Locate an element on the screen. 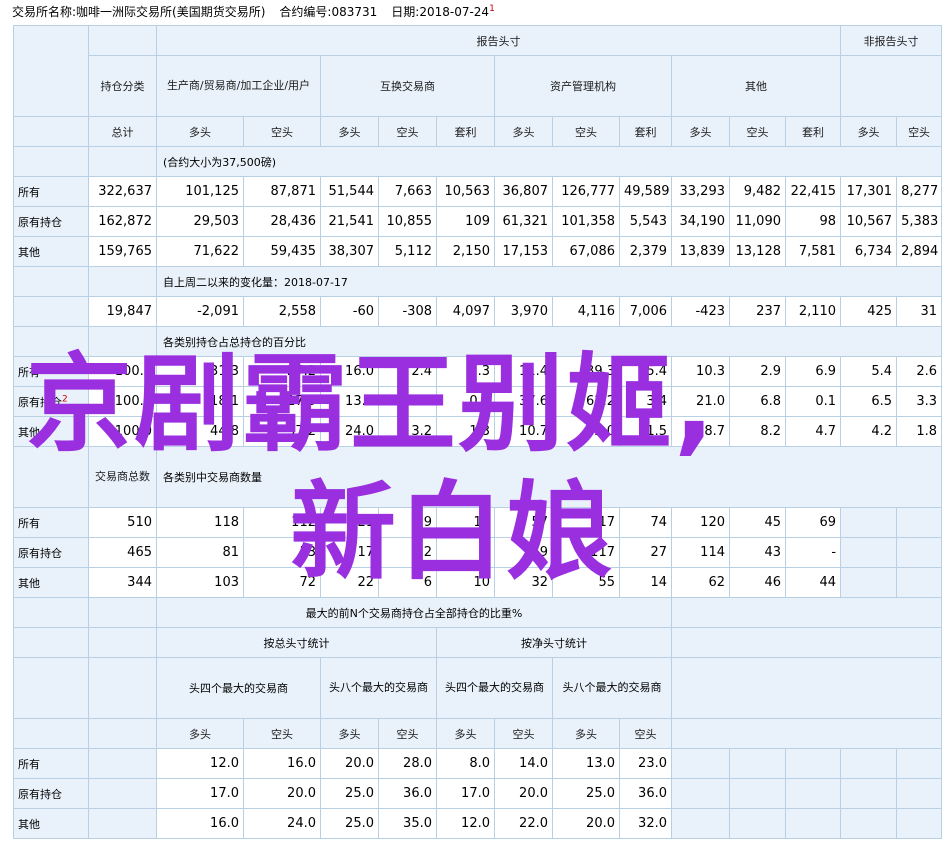 The width and height of the screenshot is (950, 867). concentration-group-row: 按总头寸统计 按净头寸统计 is located at coordinates (478, 642).